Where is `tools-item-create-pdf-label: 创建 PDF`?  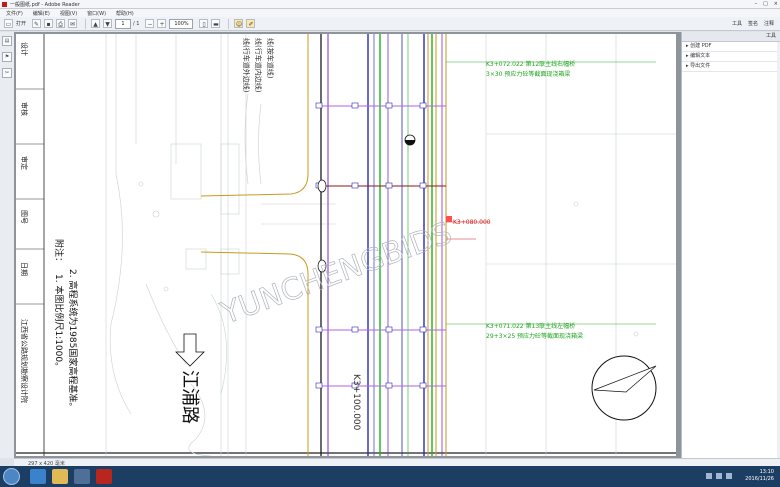 tools-item-create-pdf-label: 创建 PDF is located at coordinates (701, 46).